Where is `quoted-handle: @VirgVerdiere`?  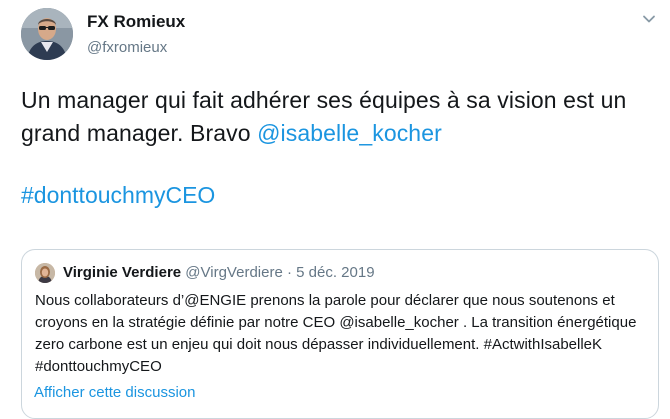 quoted-handle: @VirgVerdiere is located at coordinates (234, 272).